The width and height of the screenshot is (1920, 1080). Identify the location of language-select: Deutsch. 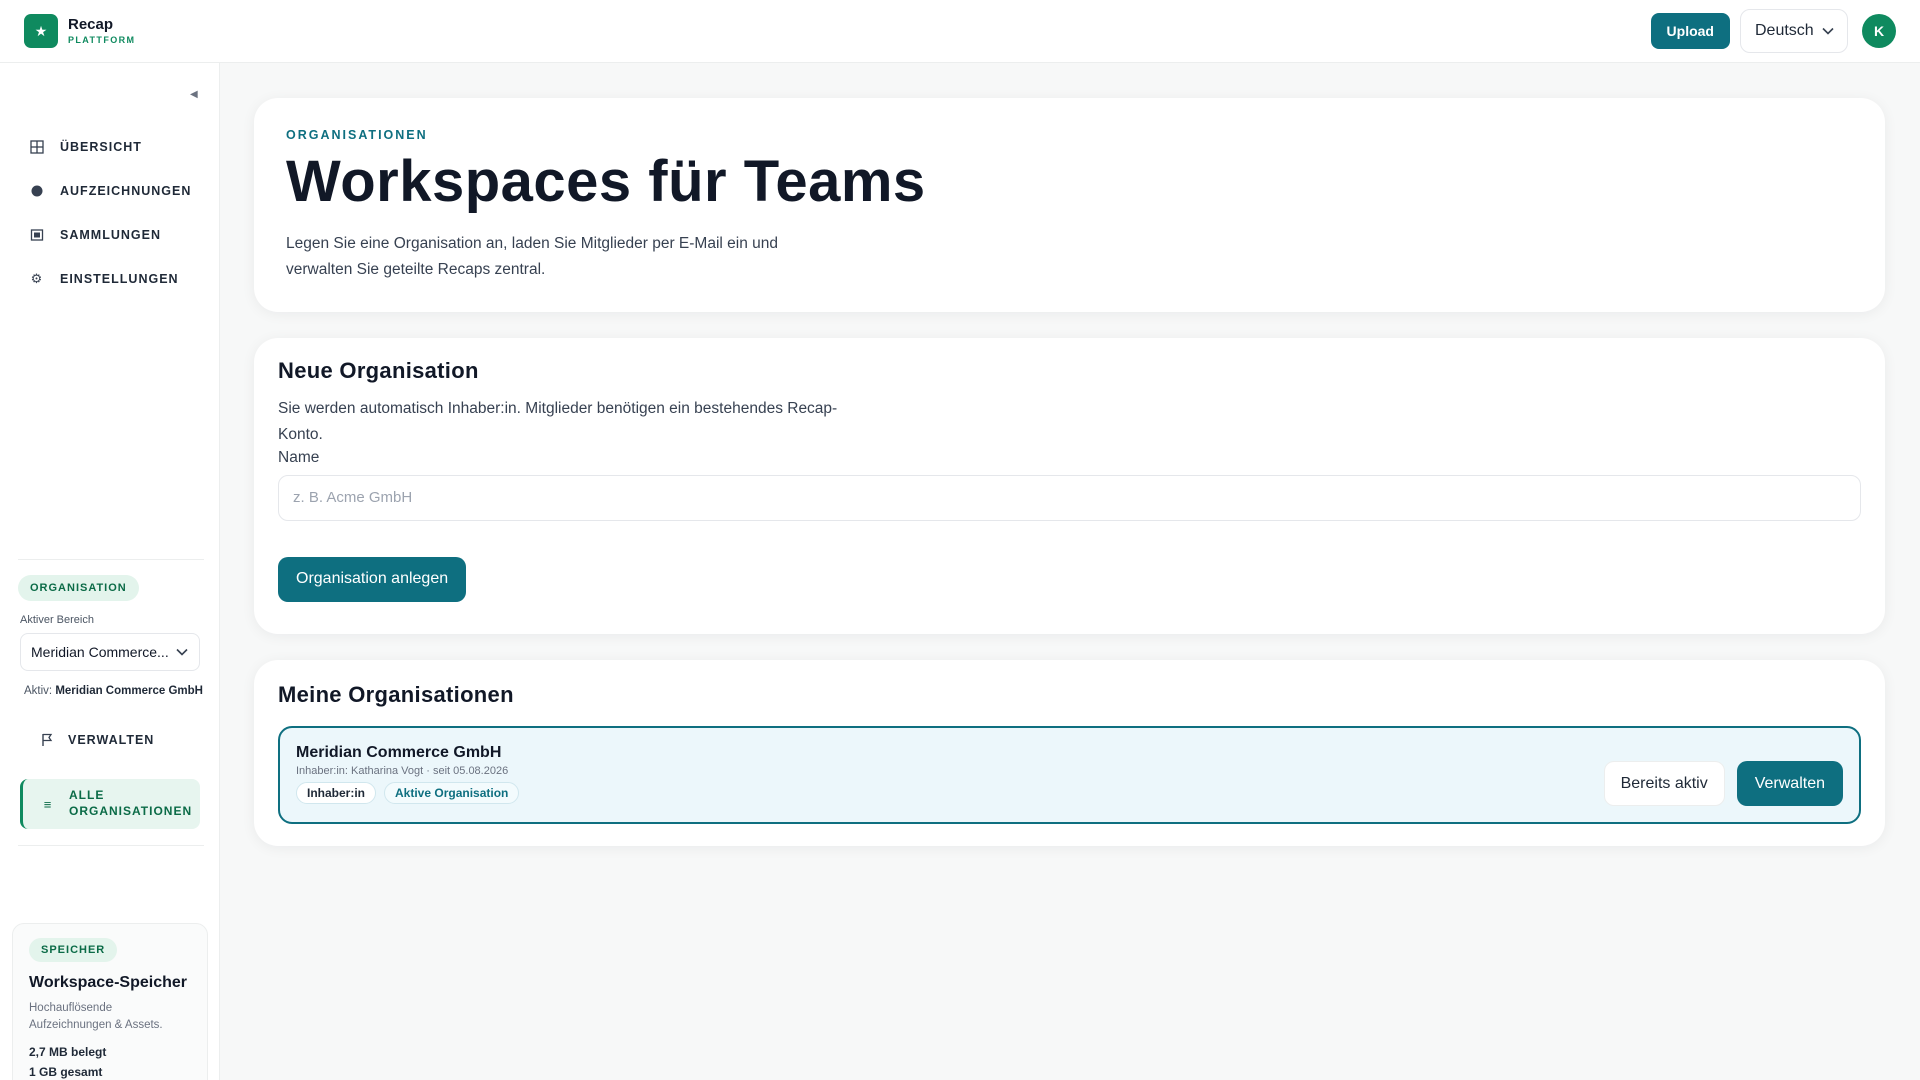
(1794, 31).